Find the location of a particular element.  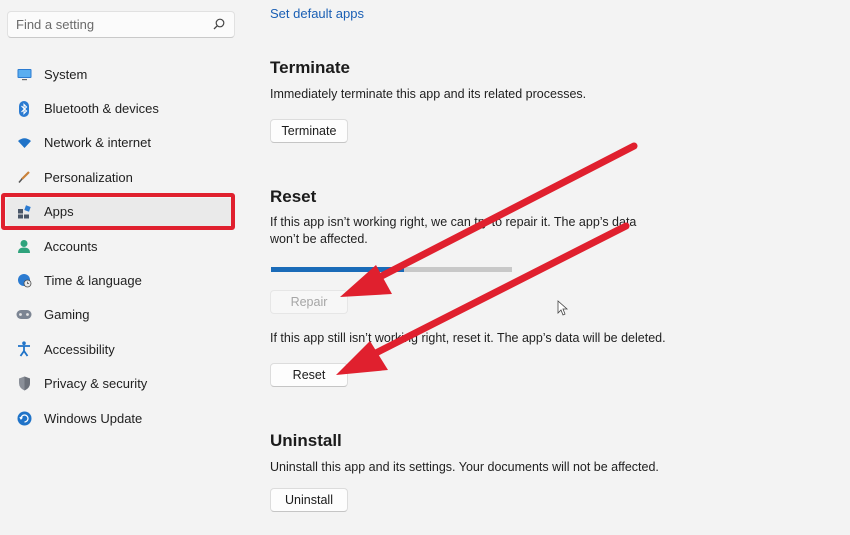

terminate-button: Terminate is located at coordinates (309, 131).